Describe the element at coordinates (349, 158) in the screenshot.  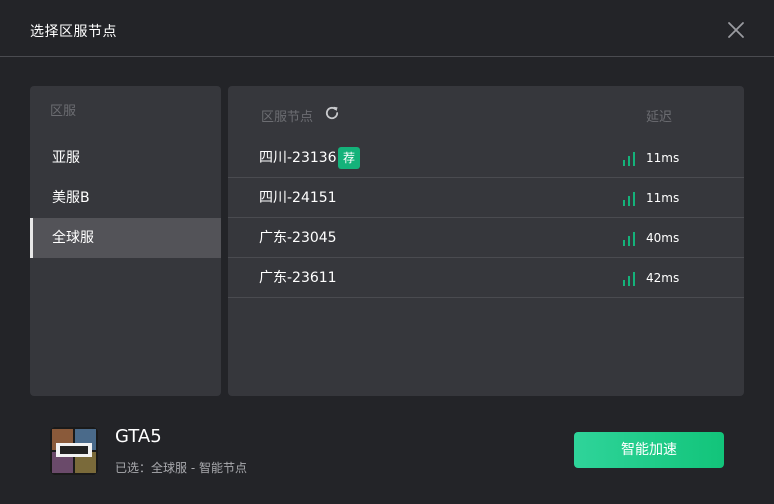
I see `recommended-badge: 荐` at that location.